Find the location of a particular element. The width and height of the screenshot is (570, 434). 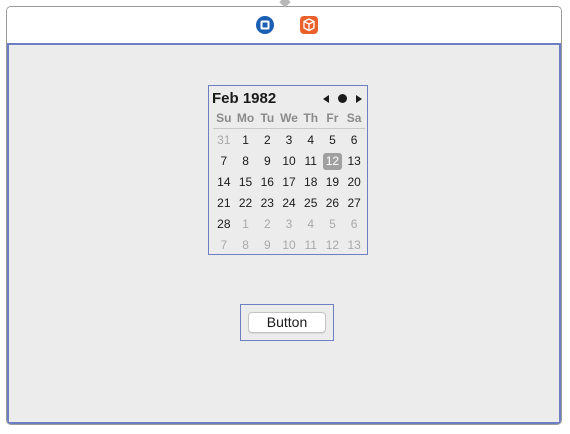

calendar-day: 20 is located at coordinates (354, 182).